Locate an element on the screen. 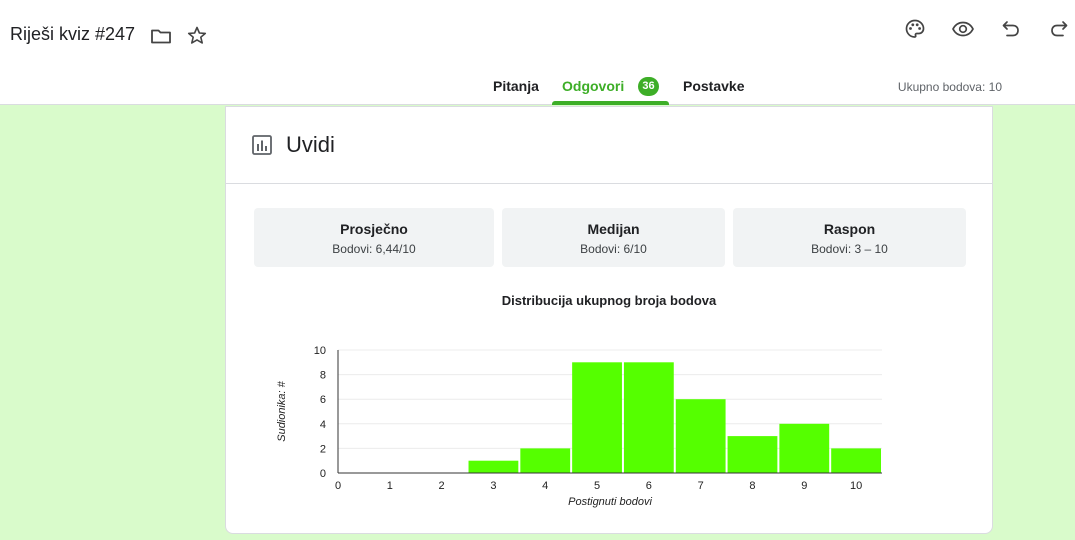 Image resolution: width=1075 pixels, height=540 pixels. y-tick-label-2: 2 is located at coordinates (323, 449).